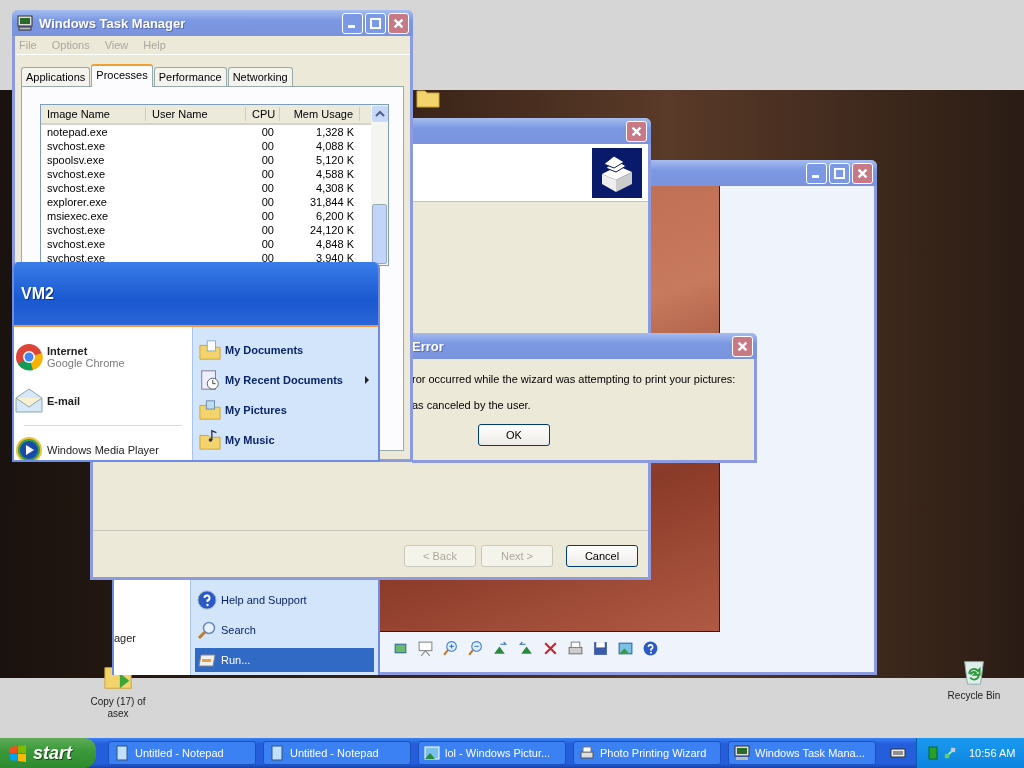 This screenshot has width=1024, height=768. Describe the element at coordinates (335, 244) in the screenshot. I see `table-cell-text: 4,848 K` at that location.